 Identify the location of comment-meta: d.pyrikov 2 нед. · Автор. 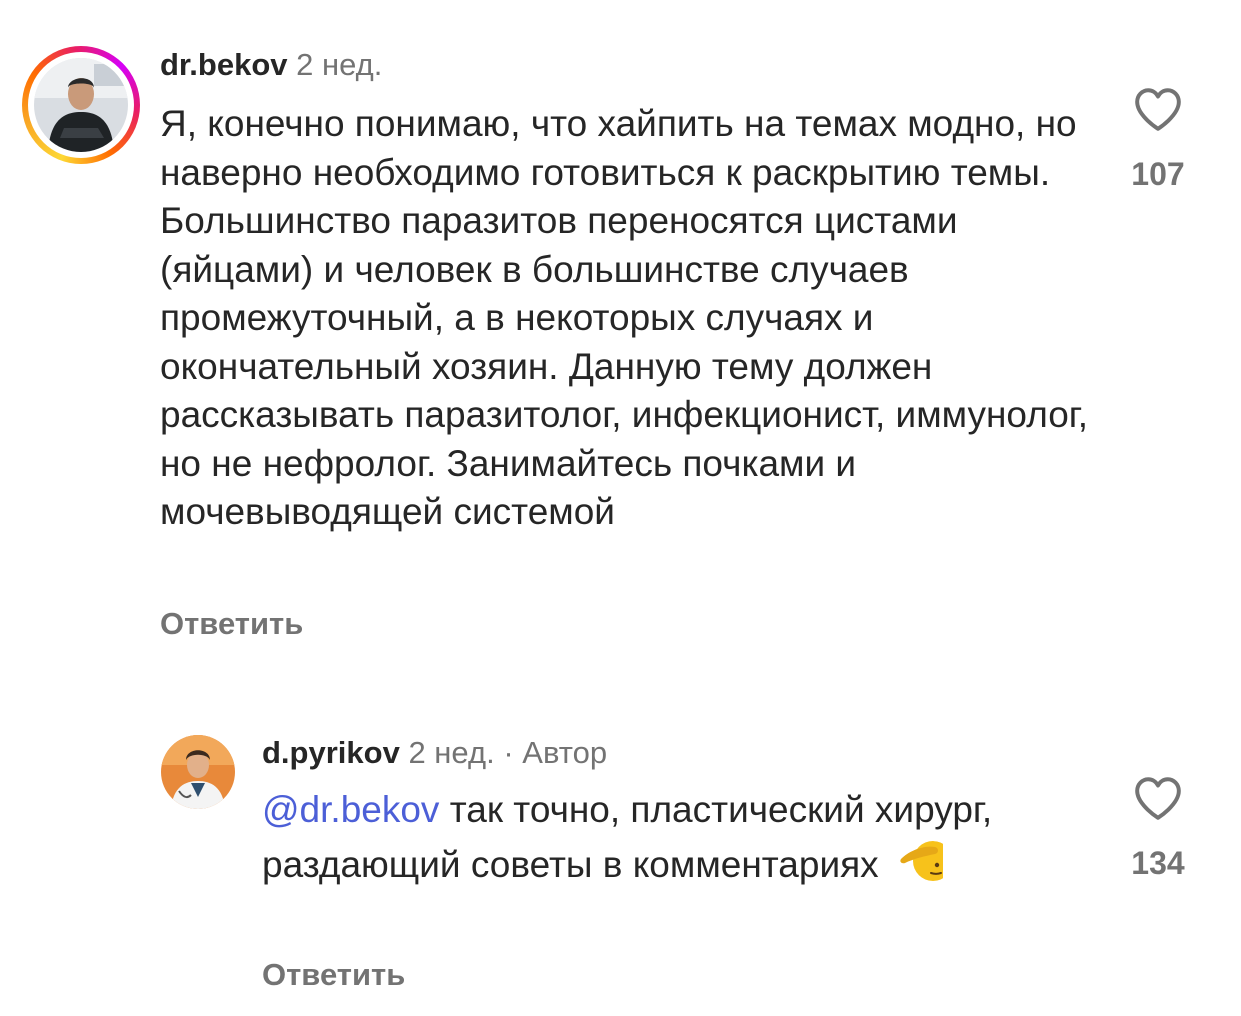
(434, 753).